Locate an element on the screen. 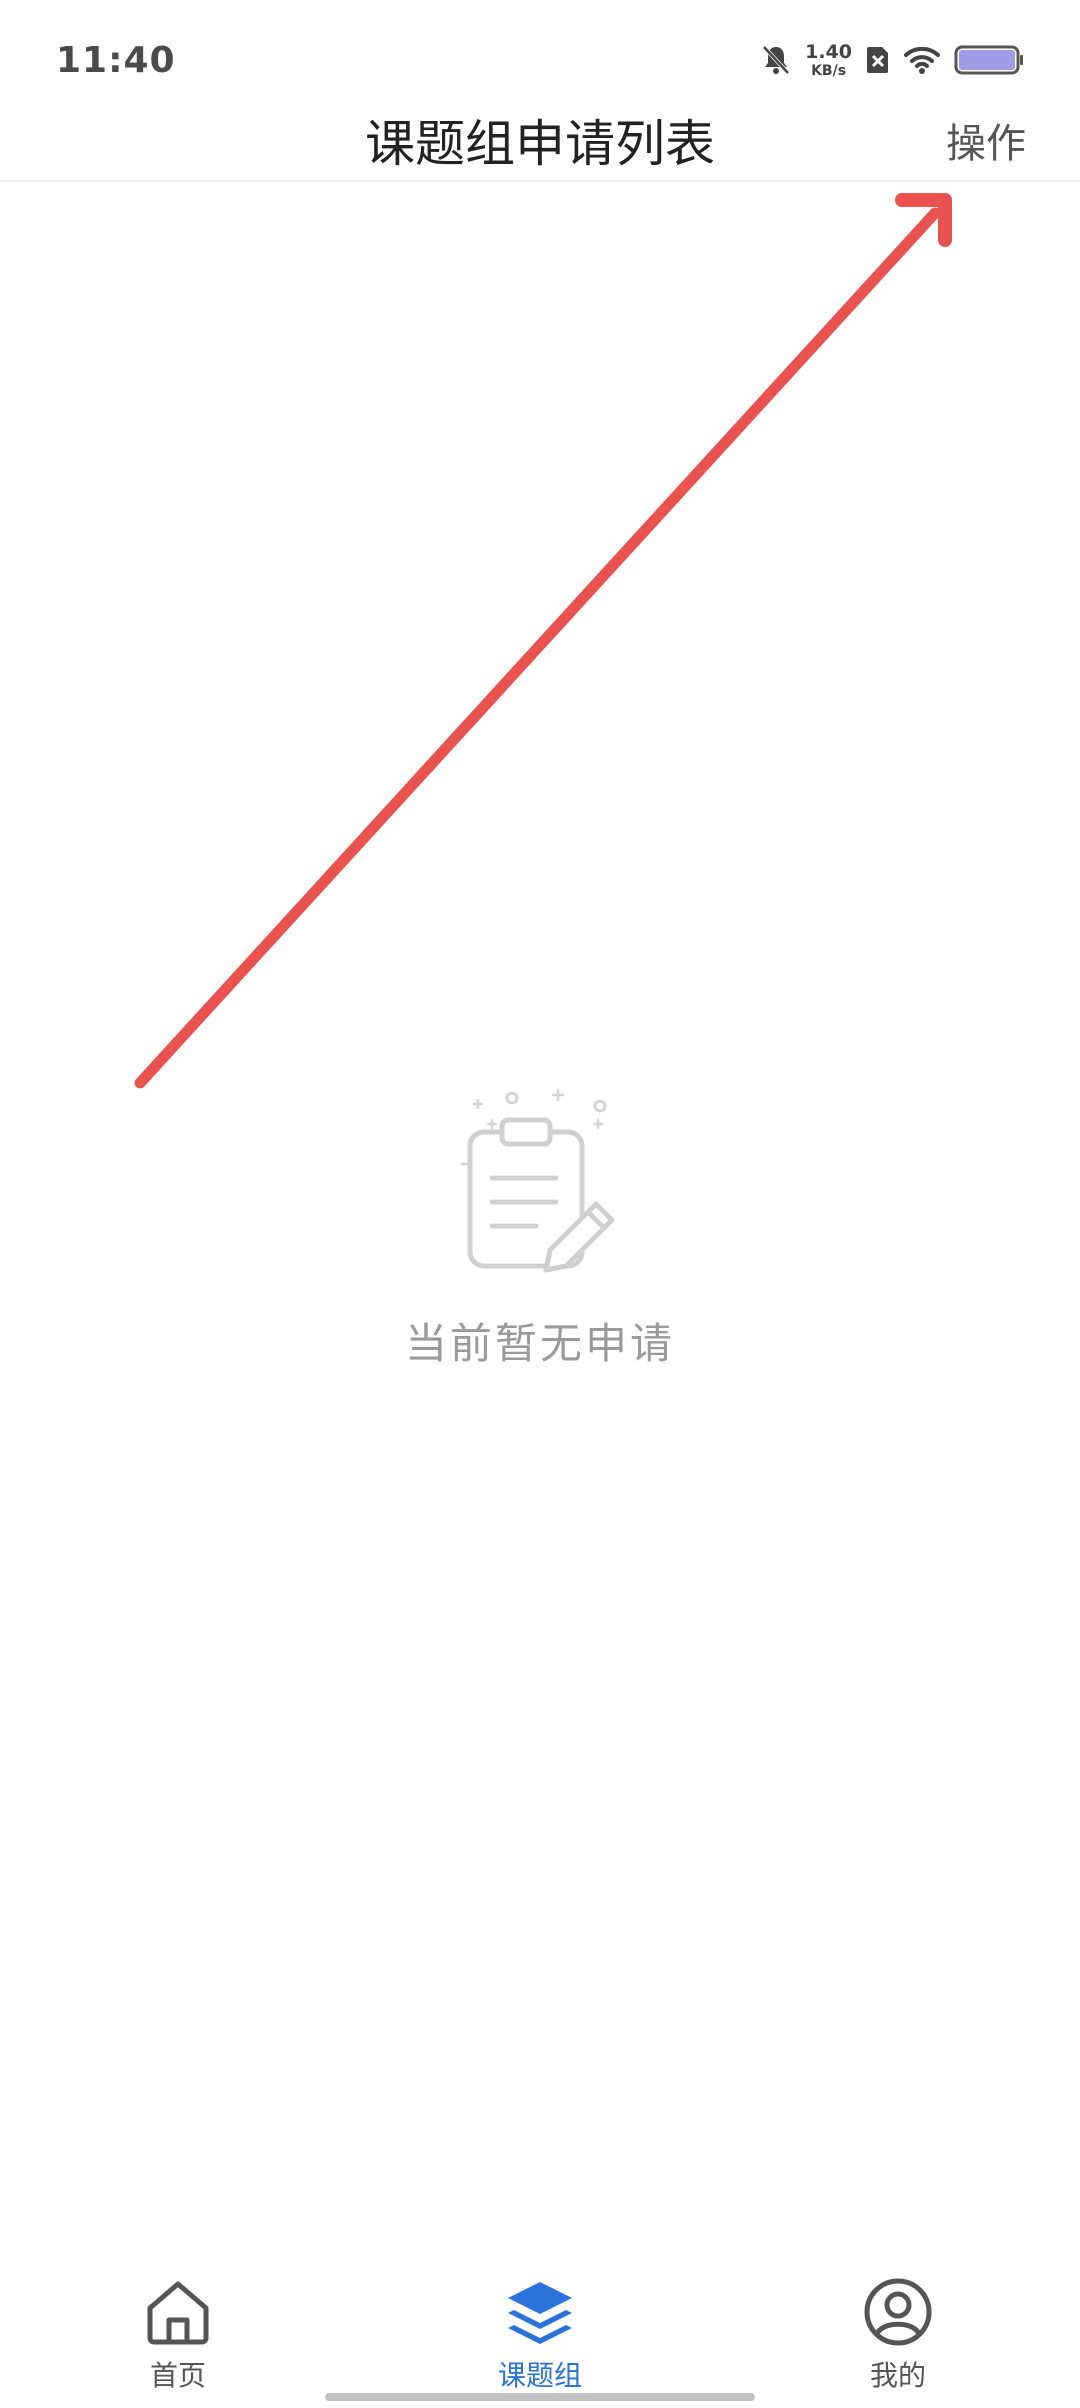 This screenshot has width=1080, height=2408. net-speed-value: 1.40 is located at coordinates (828, 51).